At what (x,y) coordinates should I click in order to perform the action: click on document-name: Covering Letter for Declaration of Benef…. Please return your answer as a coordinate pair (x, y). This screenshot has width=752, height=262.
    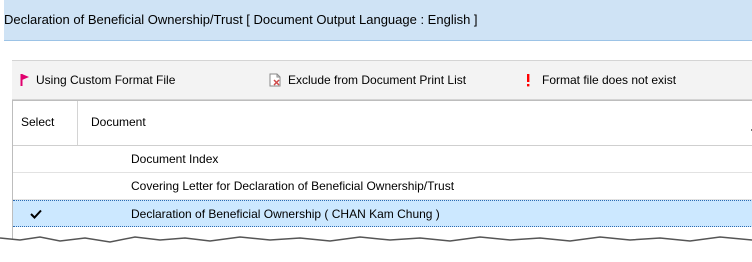
    Looking at the image, I should click on (293, 186).